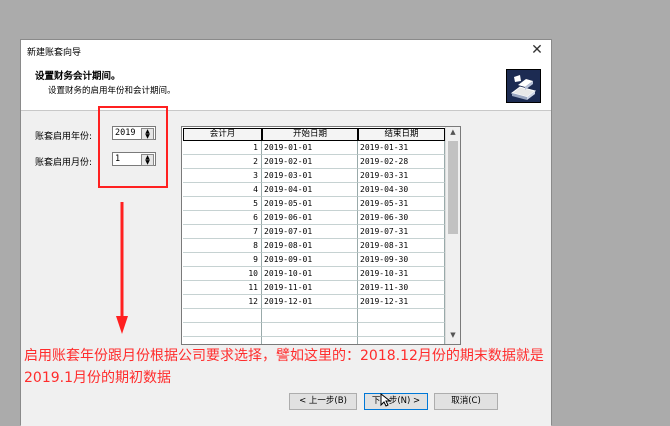 This screenshot has width=670, height=426. I want to click on table-row: 6 2019-06-01 2019-06-30, so click(314, 218).